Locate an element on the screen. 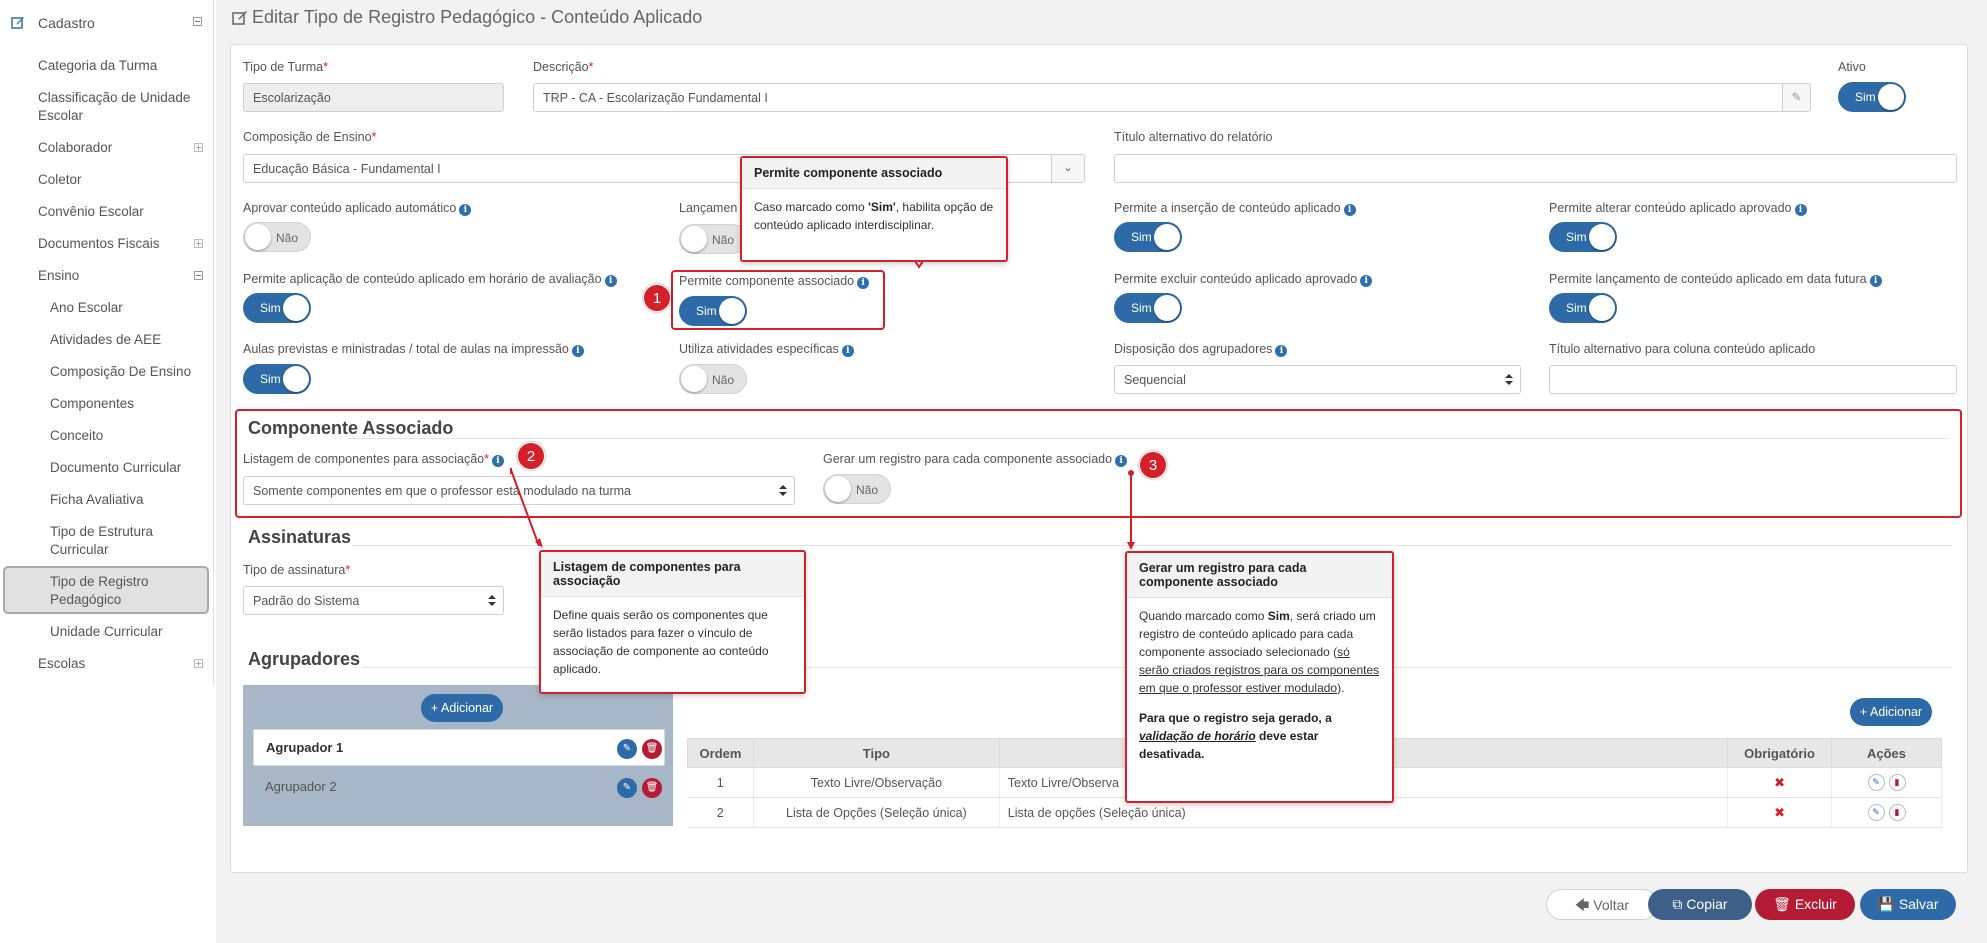  permite-insercao-toggle: Sim is located at coordinates (1148, 237).